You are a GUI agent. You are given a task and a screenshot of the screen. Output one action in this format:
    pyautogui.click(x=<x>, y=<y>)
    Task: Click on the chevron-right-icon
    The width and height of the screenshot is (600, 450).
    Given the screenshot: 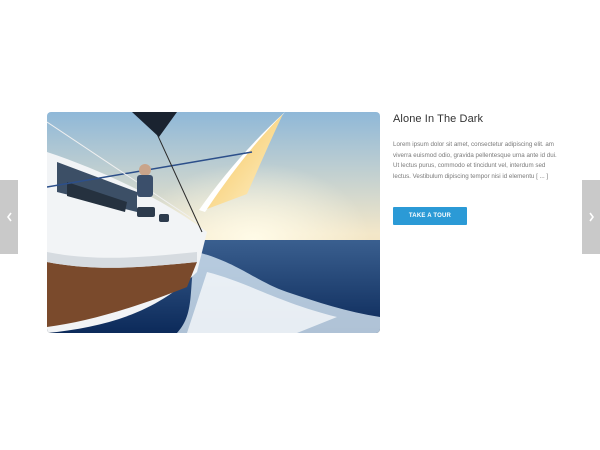 What is the action you would take?
    pyautogui.click(x=591, y=217)
    